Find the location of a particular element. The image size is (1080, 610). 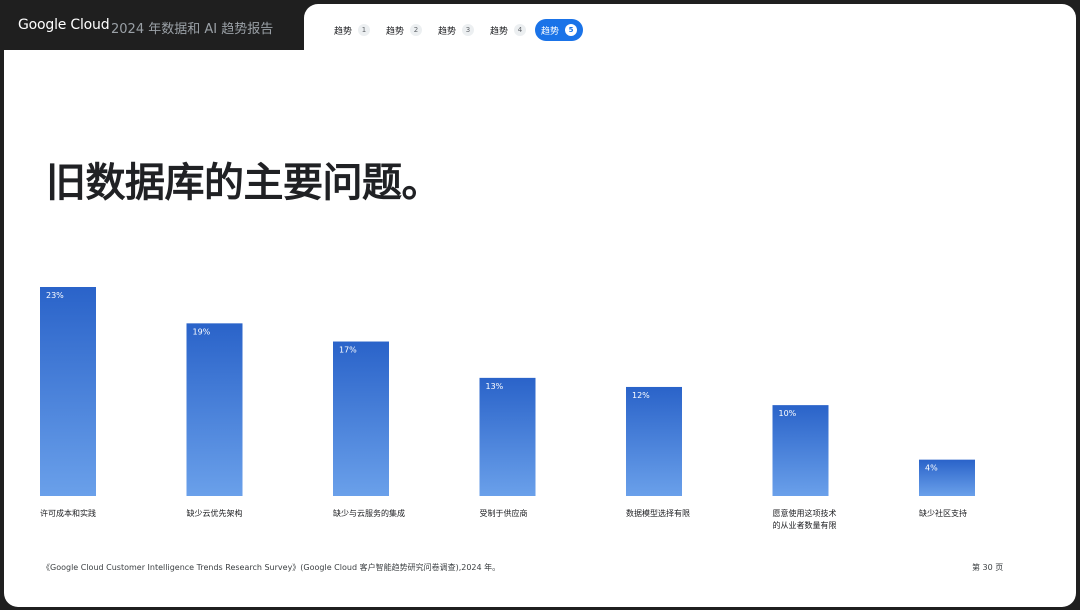

watermark-mark is located at coordinates (15, 591).